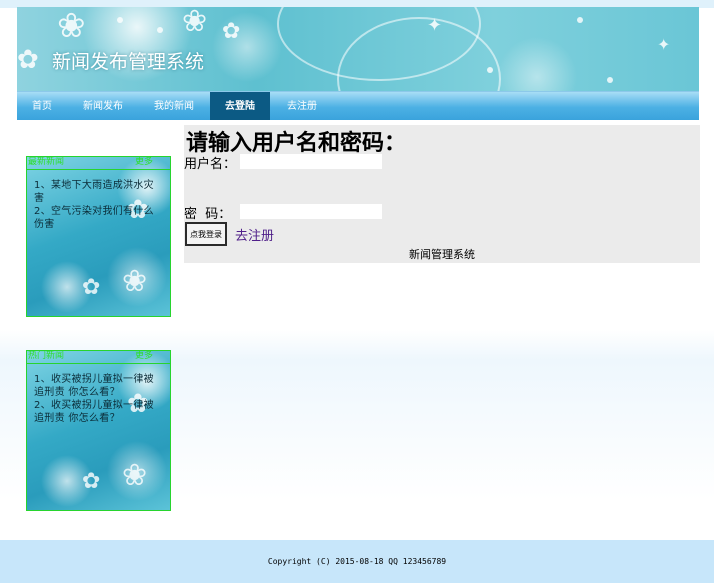  What do you see at coordinates (311, 161) in the screenshot?
I see `username-input` at bounding box center [311, 161].